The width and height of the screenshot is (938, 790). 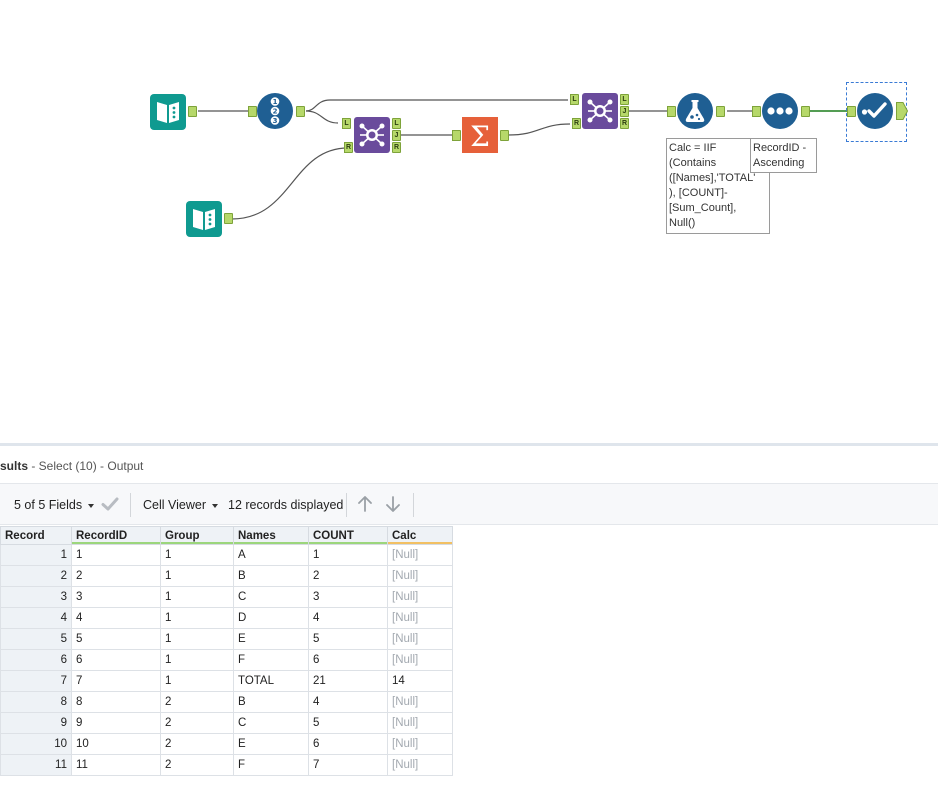 What do you see at coordinates (783, 155) in the screenshot?
I see `sort-annotation: RecordID - Ascending` at bounding box center [783, 155].